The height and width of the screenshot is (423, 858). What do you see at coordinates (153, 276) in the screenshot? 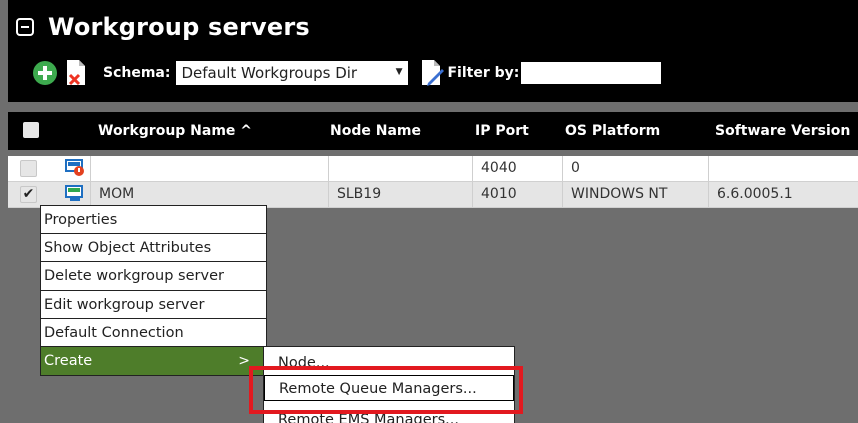
I see `menu-item-delete-workgroup-server: Delete workgroup server` at bounding box center [153, 276].